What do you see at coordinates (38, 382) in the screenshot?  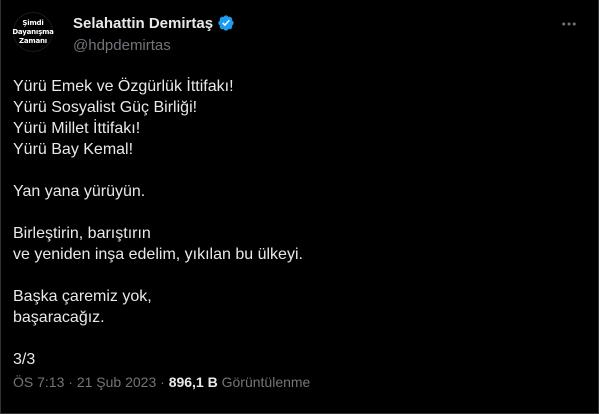 I see `tweet-time: ÖS 7:13` at bounding box center [38, 382].